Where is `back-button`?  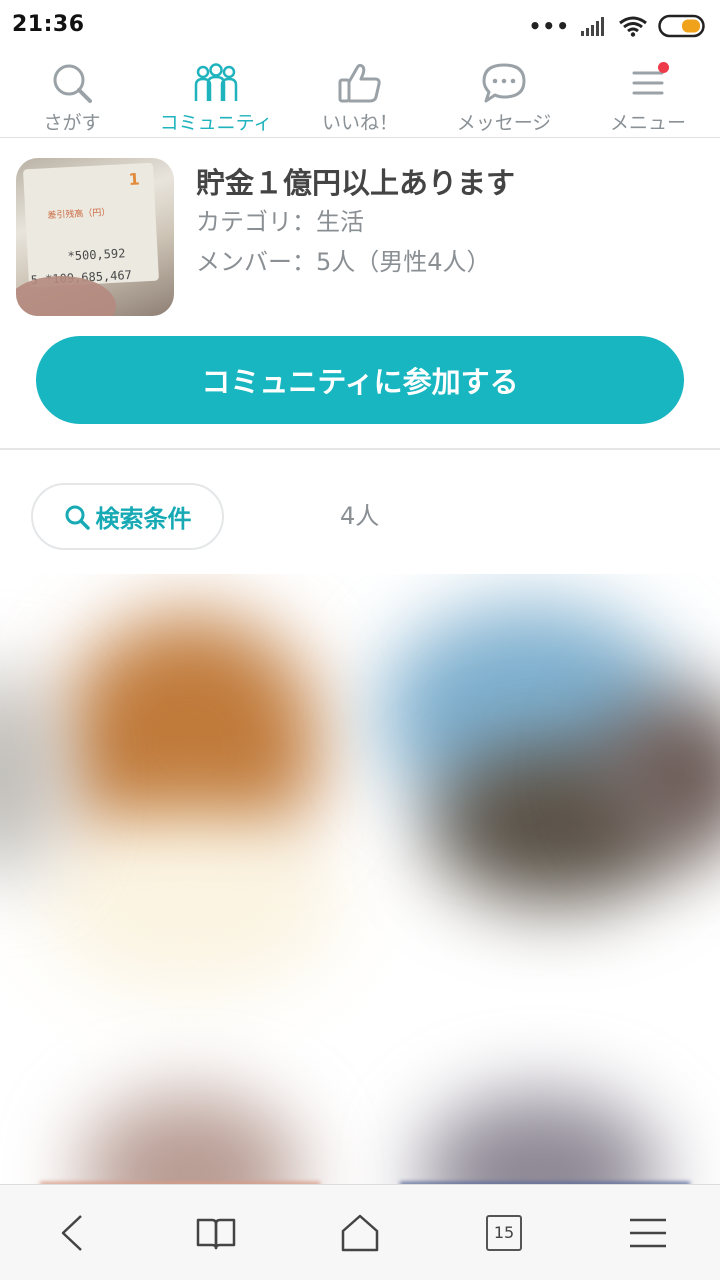 back-button is located at coordinates (72, 1233).